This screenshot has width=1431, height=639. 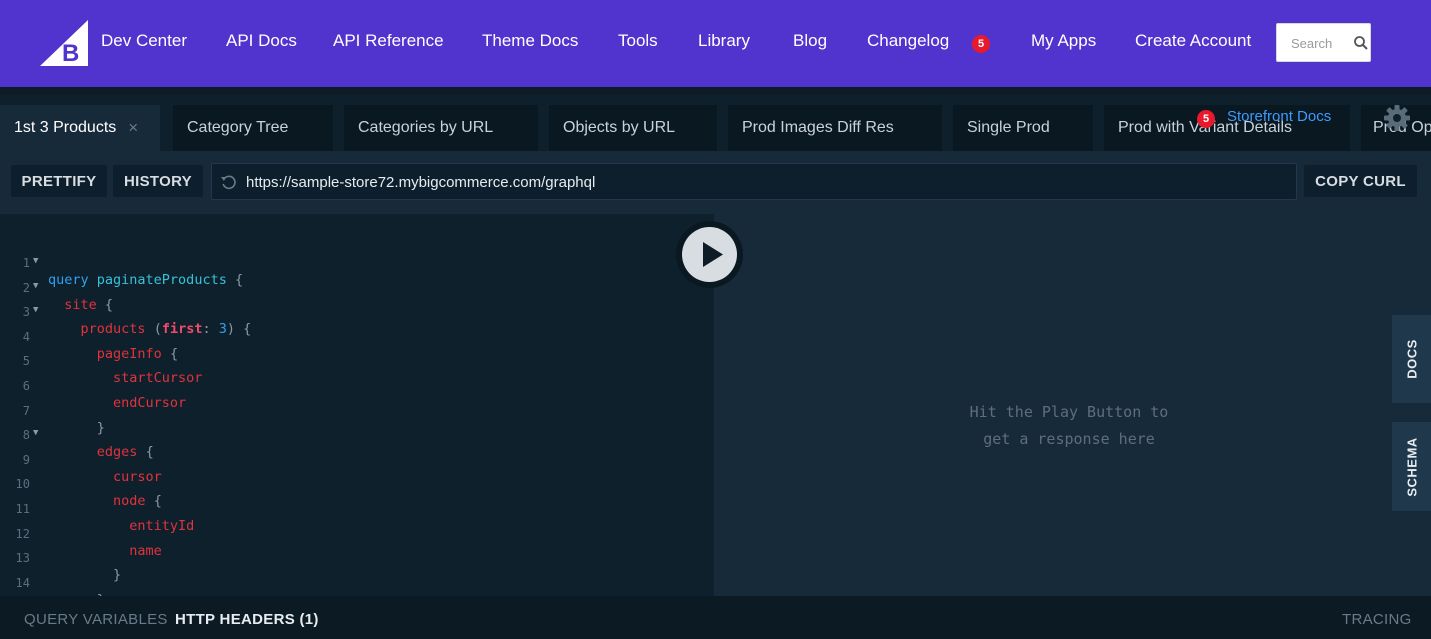 What do you see at coordinates (357, 559) in the screenshot?
I see `code-line: 13 }` at bounding box center [357, 559].